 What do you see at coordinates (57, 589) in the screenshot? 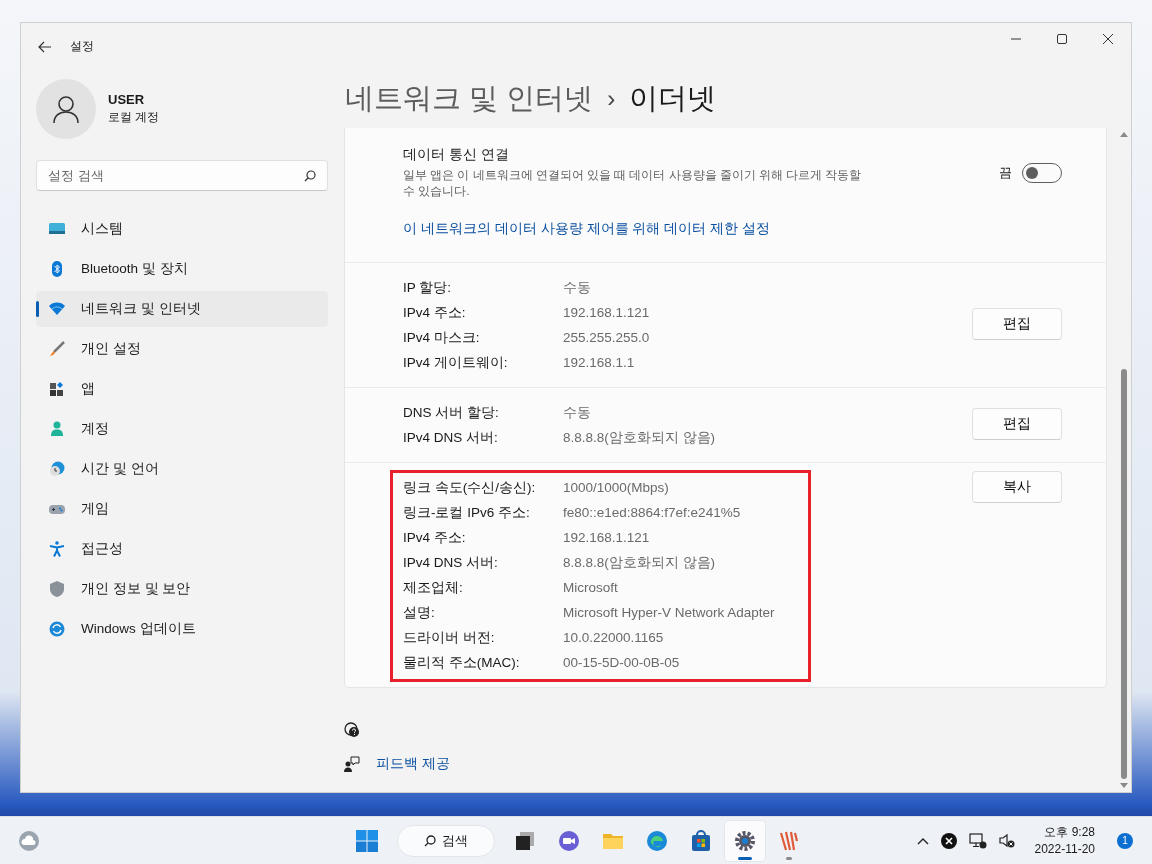
I see `privacy-icon` at bounding box center [57, 589].